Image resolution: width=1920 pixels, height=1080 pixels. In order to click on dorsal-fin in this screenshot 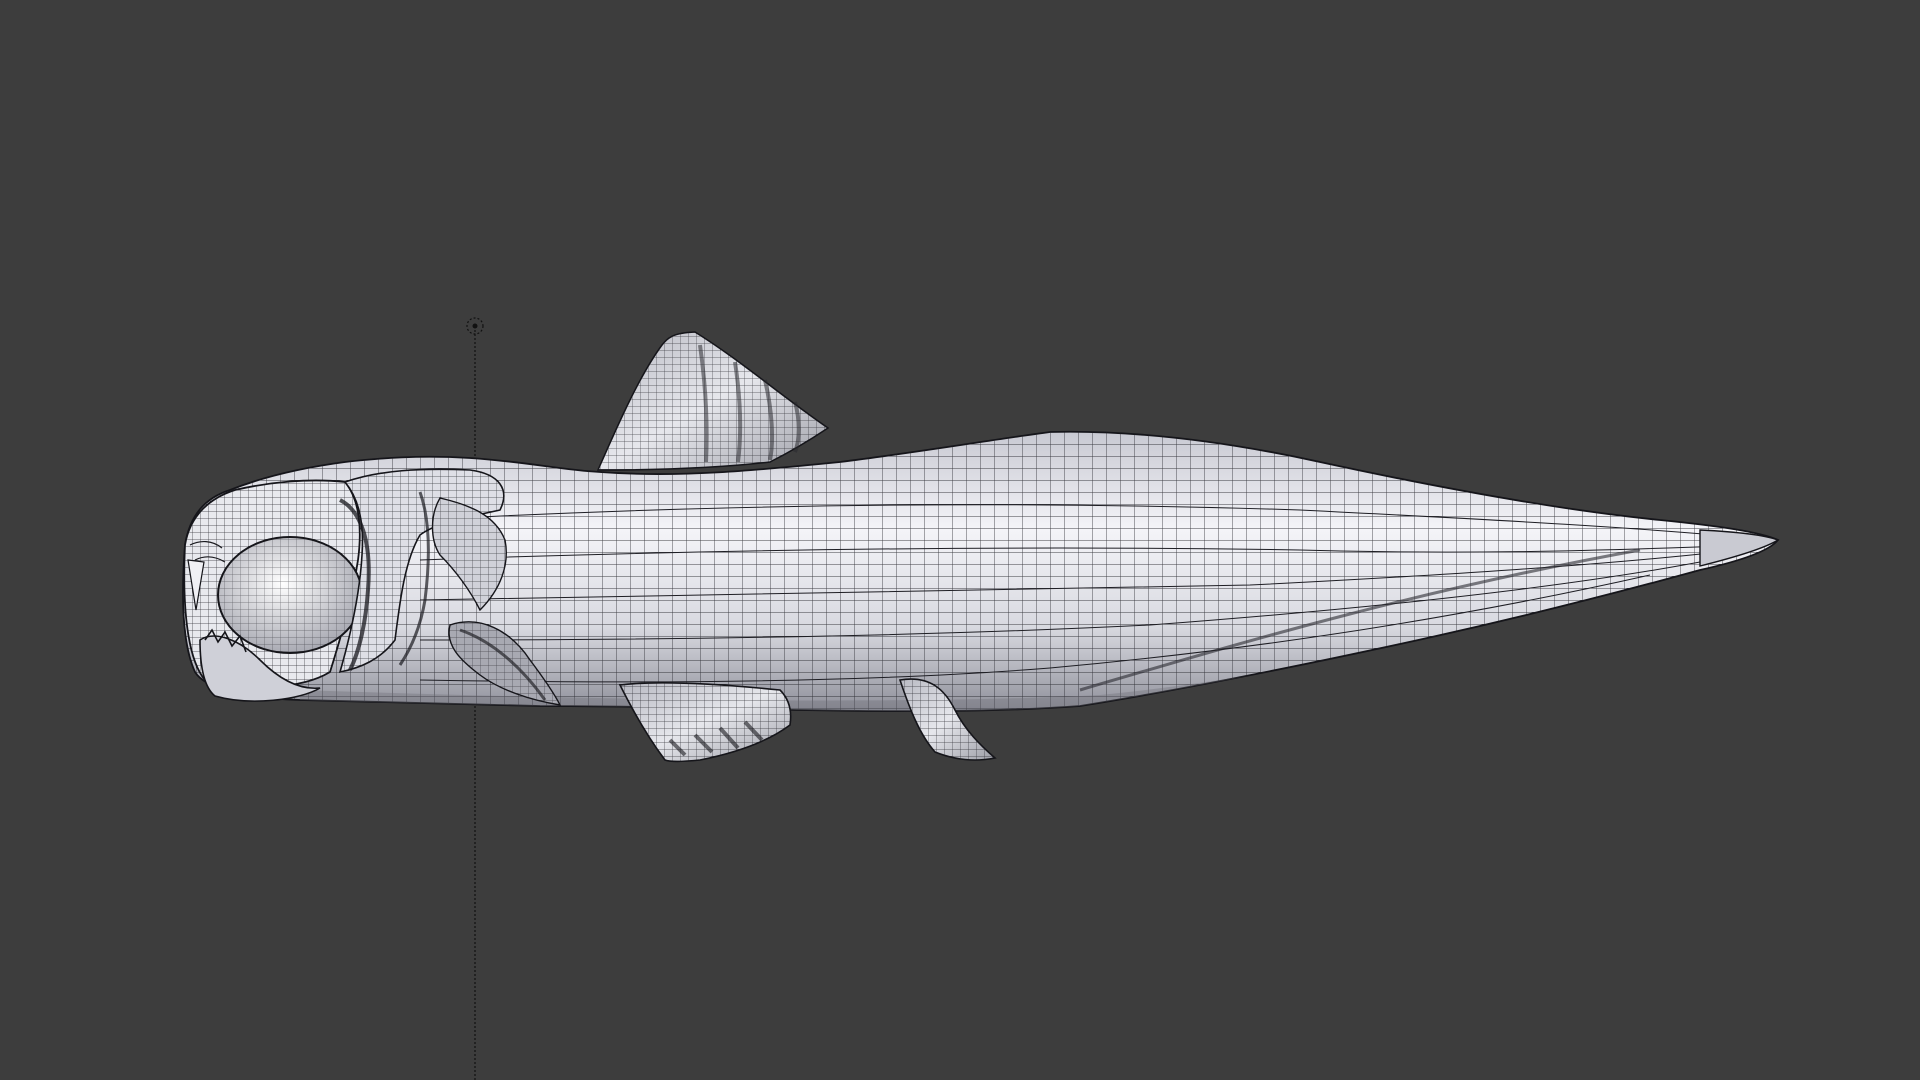, I will do `click(713, 401)`.